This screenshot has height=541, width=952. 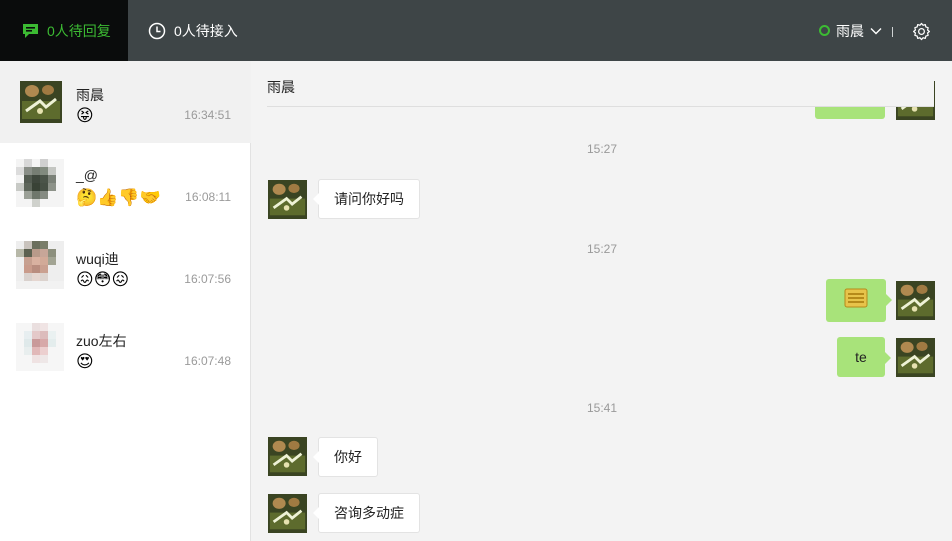 What do you see at coordinates (85, 115) in the screenshot?
I see `message-preview: 😝` at bounding box center [85, 115].